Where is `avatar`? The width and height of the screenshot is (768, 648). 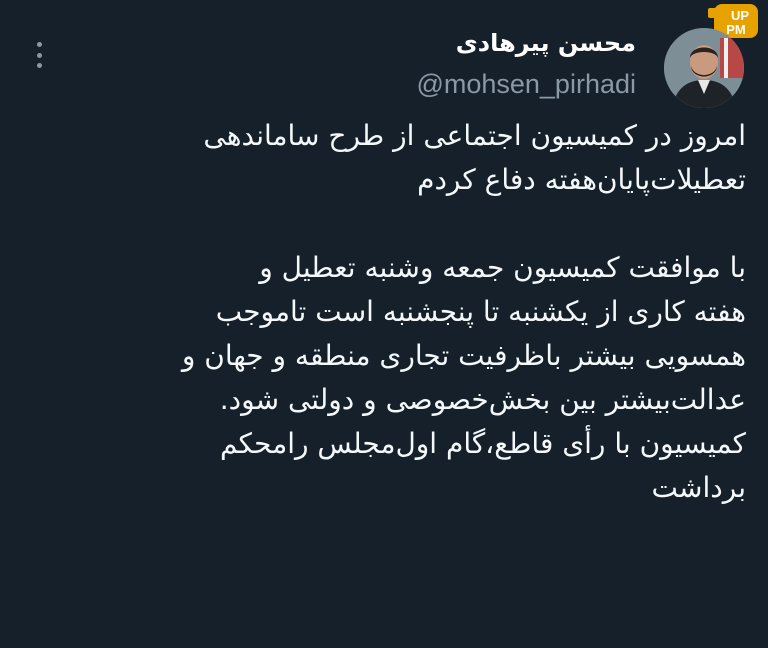 avatar is located at coordinates (704, 68).